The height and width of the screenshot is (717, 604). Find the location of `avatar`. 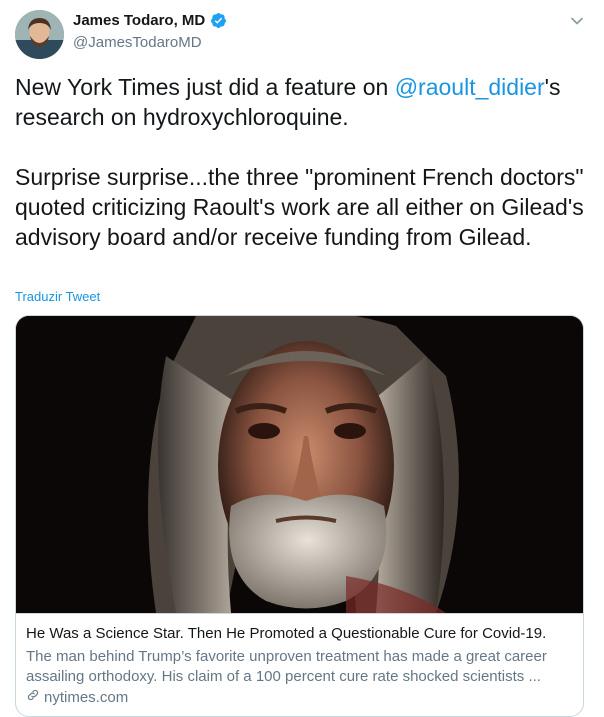

avatar is located at coordinates (39, 34).